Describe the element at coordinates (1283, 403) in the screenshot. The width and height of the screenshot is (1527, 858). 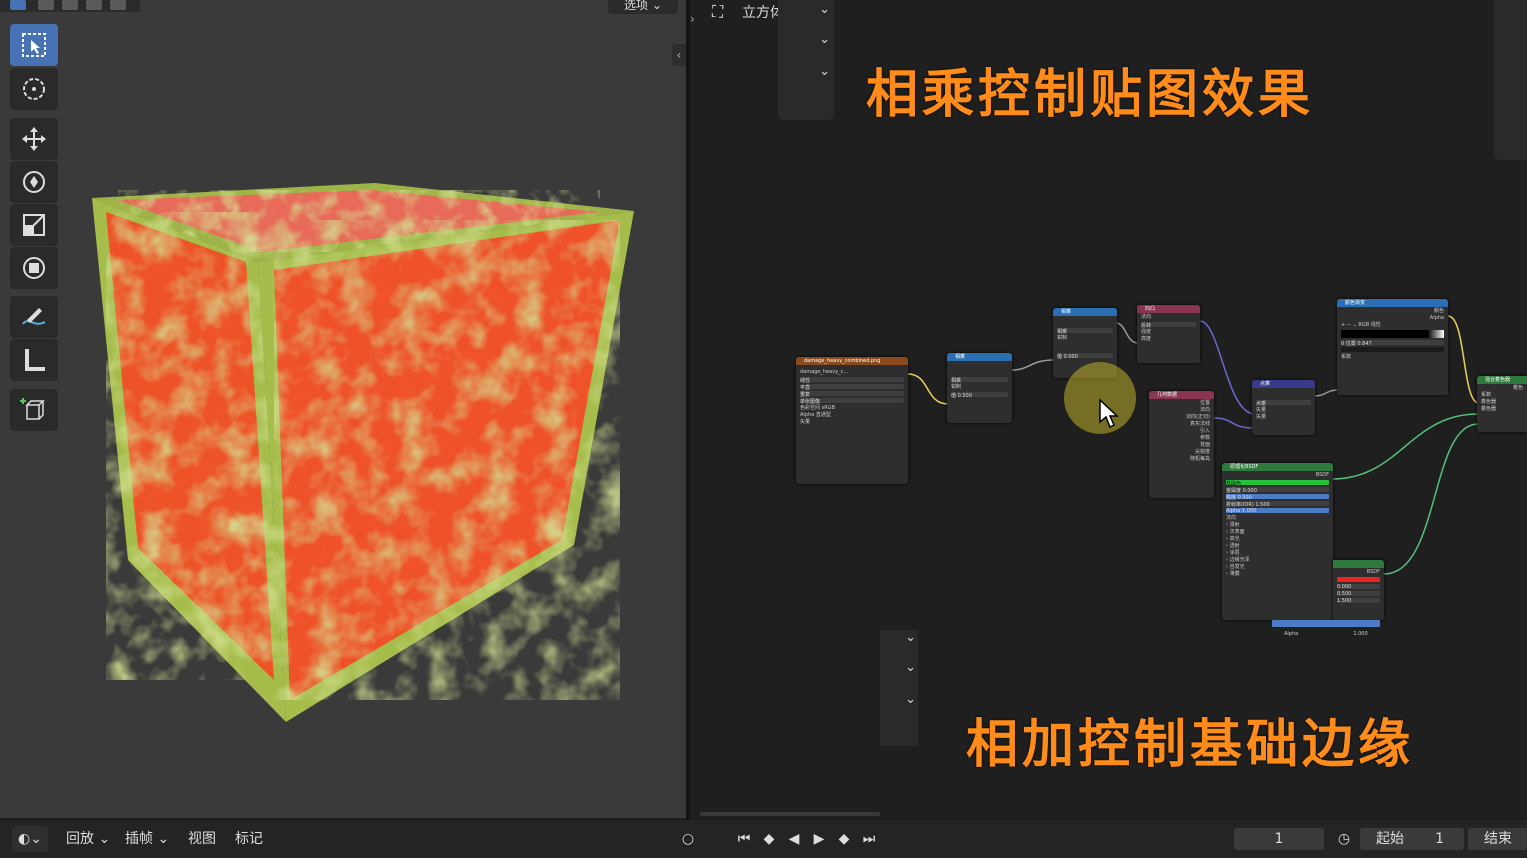
I see `dot-op: 点乘` at that location.